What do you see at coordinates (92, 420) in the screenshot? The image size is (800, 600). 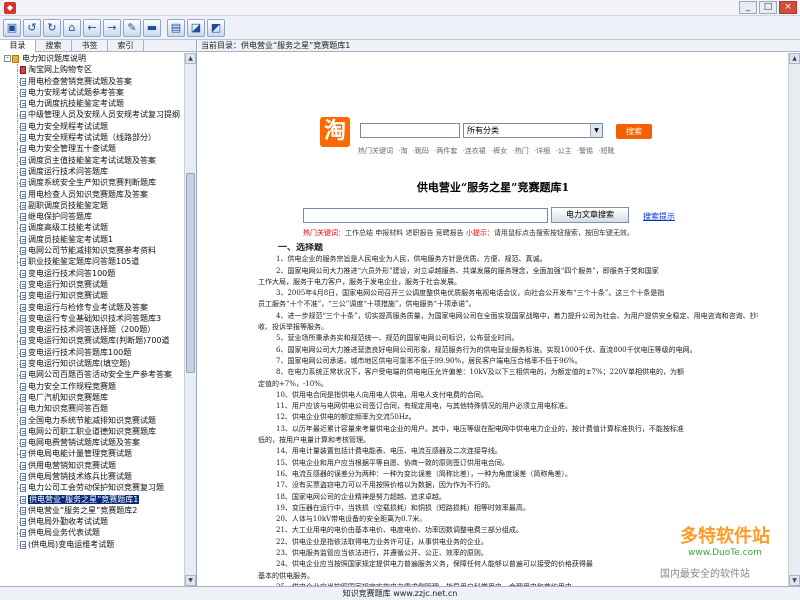 I see `tree-item: 全国电力系统节能减排知识竞赛试题` at bounding box center [92, 420].